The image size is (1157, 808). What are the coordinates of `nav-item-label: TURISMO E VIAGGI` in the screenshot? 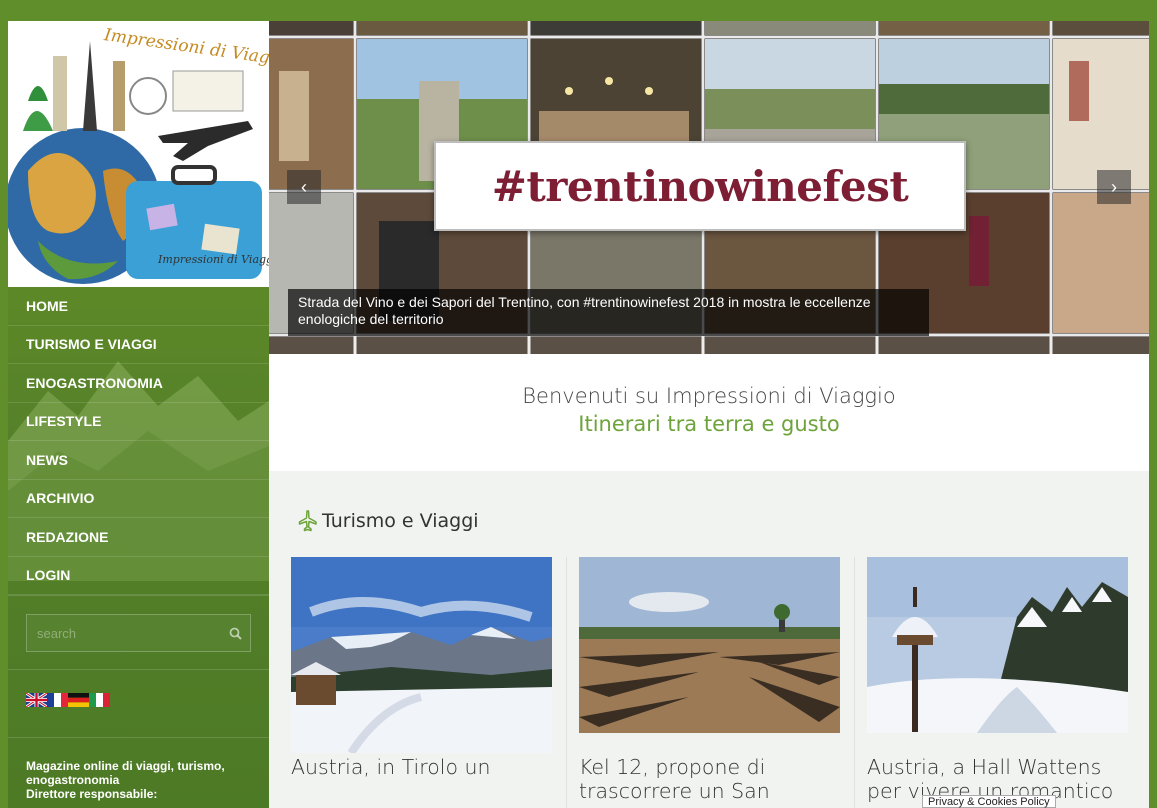 It's located at (91, 344).